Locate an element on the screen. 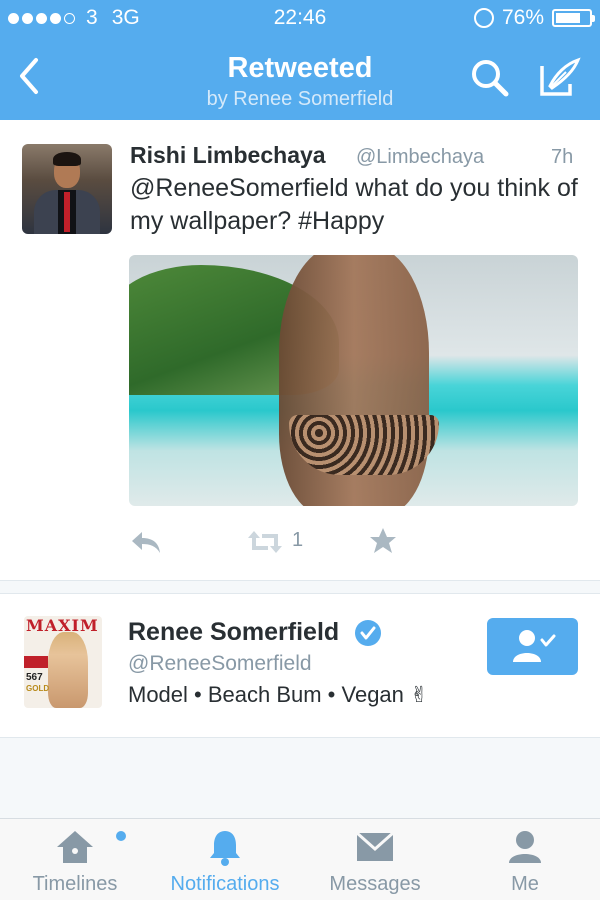 The width and height of the screenshot is (600, 900). tab-messages: Messages is located at coordinates (375, 859).